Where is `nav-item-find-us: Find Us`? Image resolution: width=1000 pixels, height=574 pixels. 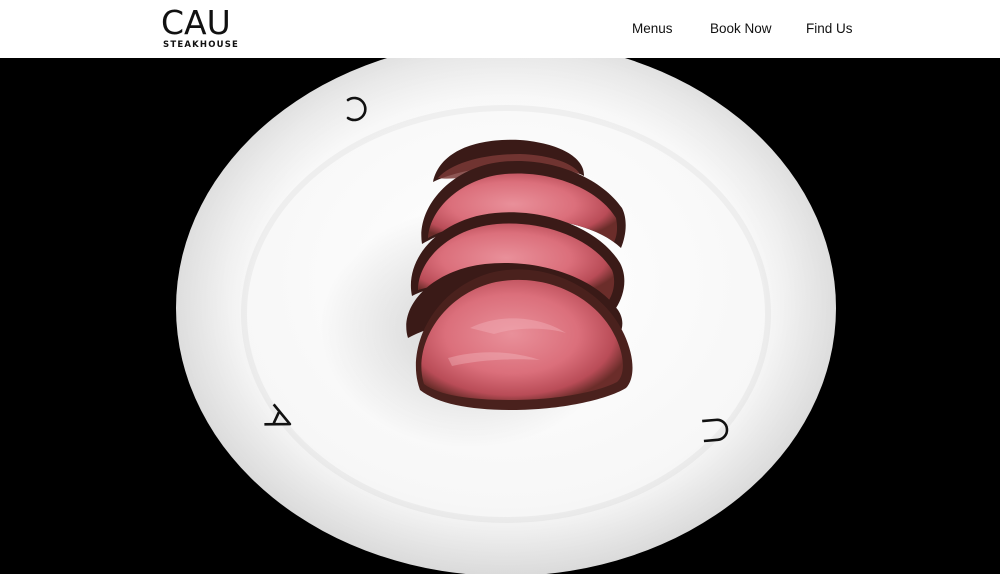
nav-item-find-us: Find Us is located at coordinates (829, 29).